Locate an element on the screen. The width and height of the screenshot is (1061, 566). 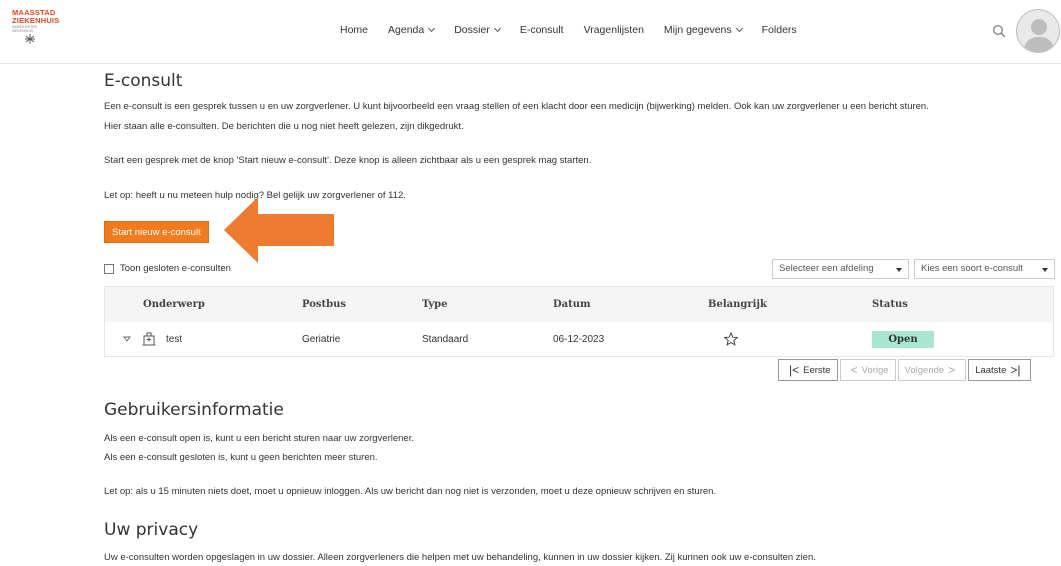
pagination: |< Eerste < Vorige Volgende > Laatste >| is located at coordinates (904, 370).